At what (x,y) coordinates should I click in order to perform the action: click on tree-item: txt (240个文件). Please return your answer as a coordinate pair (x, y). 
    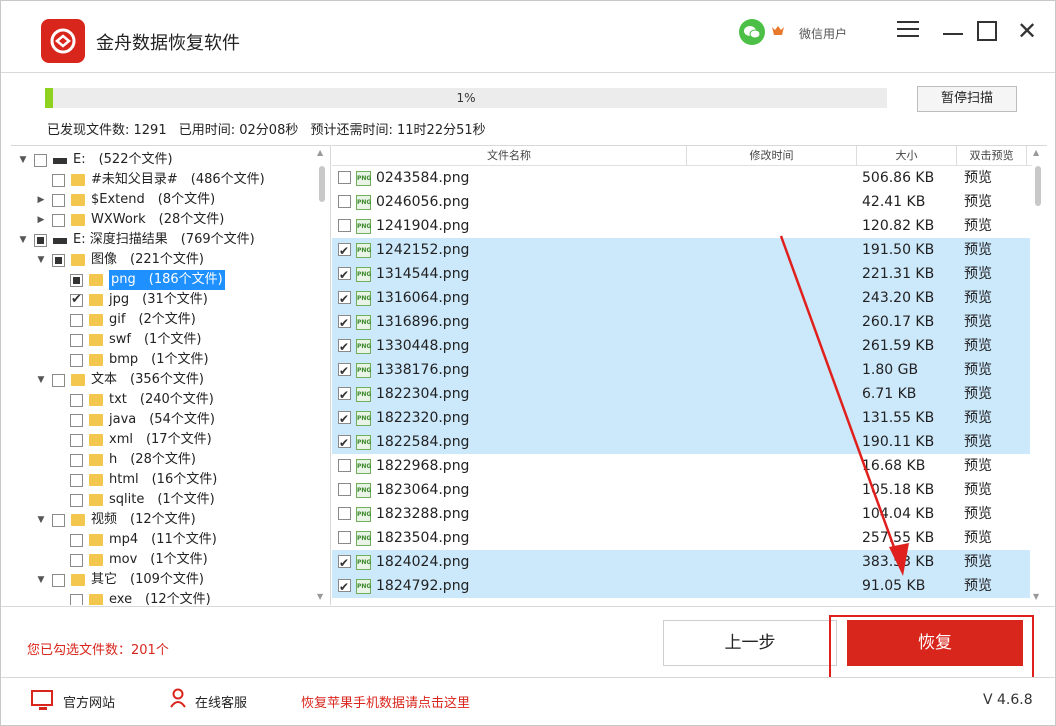
    Looking at the image, I should click on (161, 400).